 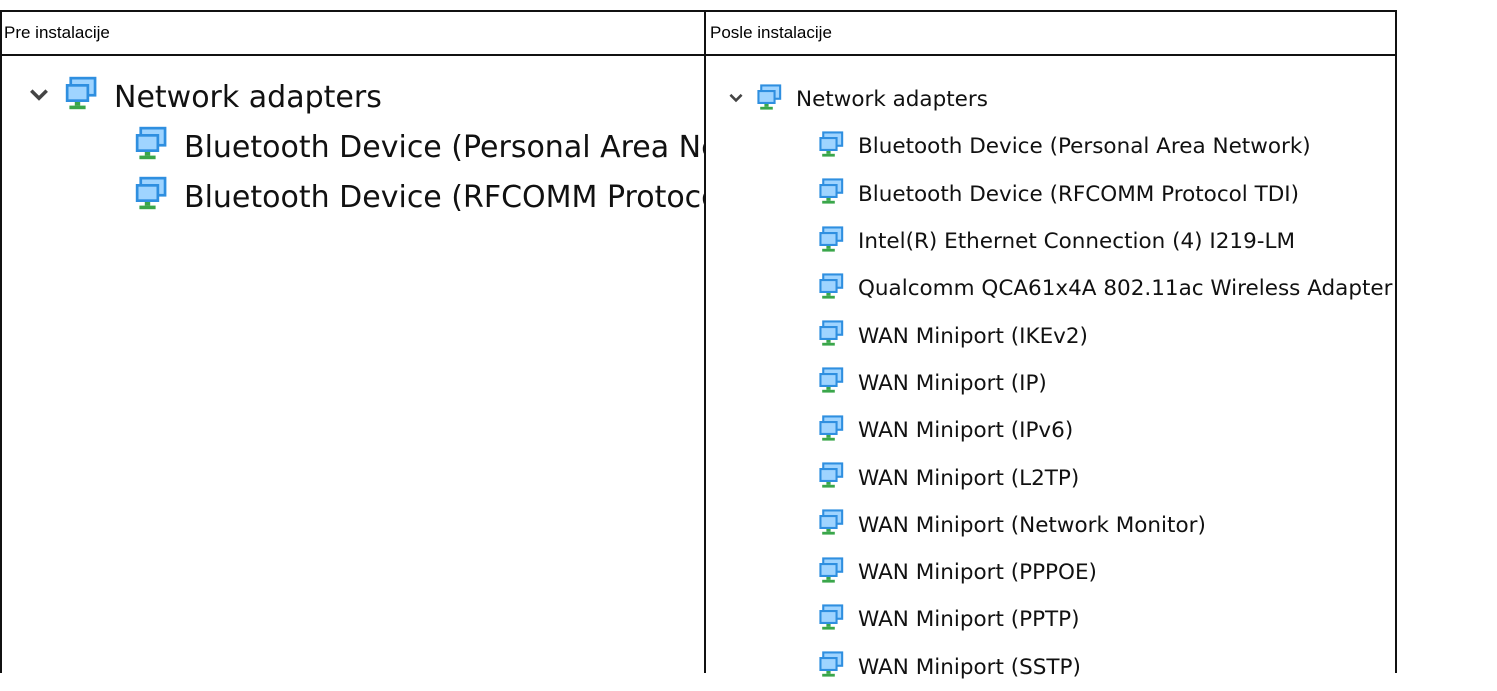 I want to click on tree-item: WAN Miniport (PPTP), so click(x=949, y=619).